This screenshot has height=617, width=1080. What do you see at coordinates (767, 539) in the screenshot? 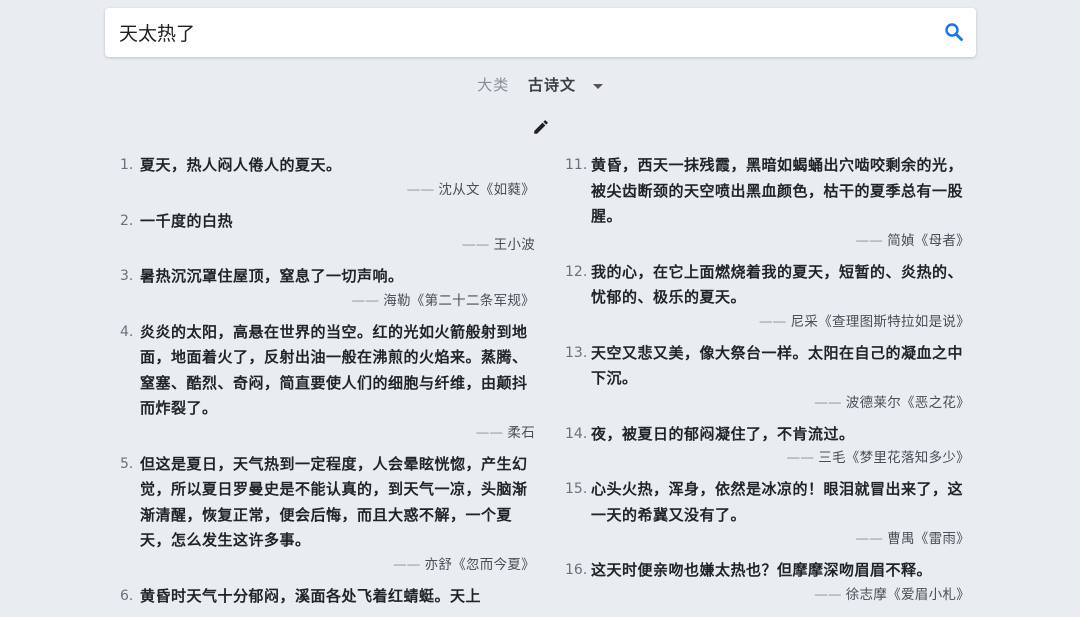
I see `quote-source: —— 曹禺《雷雨》` at bounding box center [767, 539].